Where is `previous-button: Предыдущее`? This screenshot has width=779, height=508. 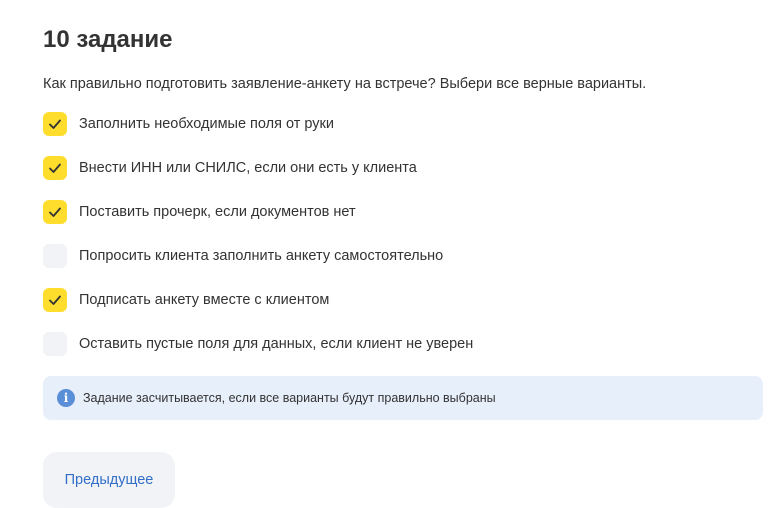
previous-button: Предыдущее is located at coordinates (109, 480).